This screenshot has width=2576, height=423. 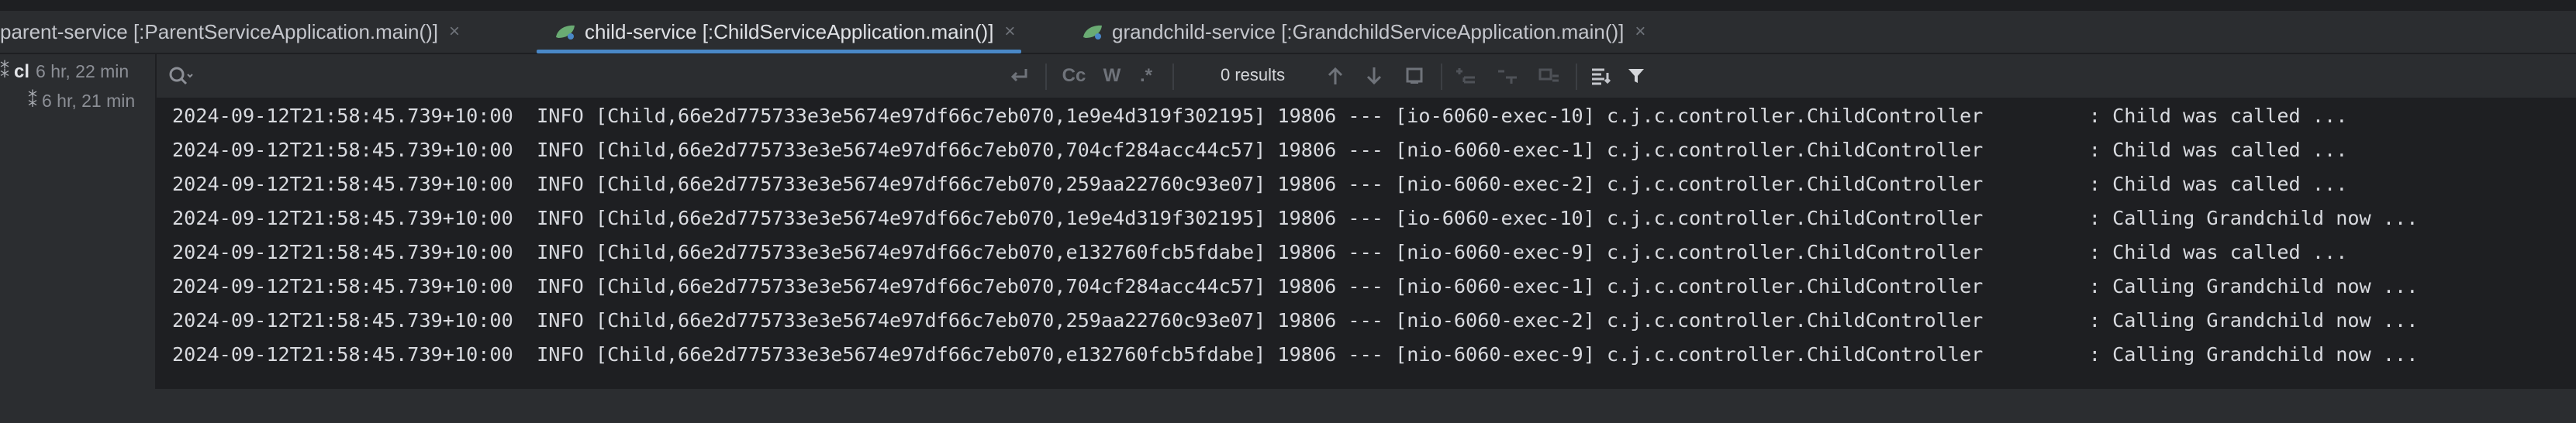 What do you see at coordinates (1254, 75) in the screenshot?
I see `search-results-count: 0 results` at bounding box center [1254, 75].